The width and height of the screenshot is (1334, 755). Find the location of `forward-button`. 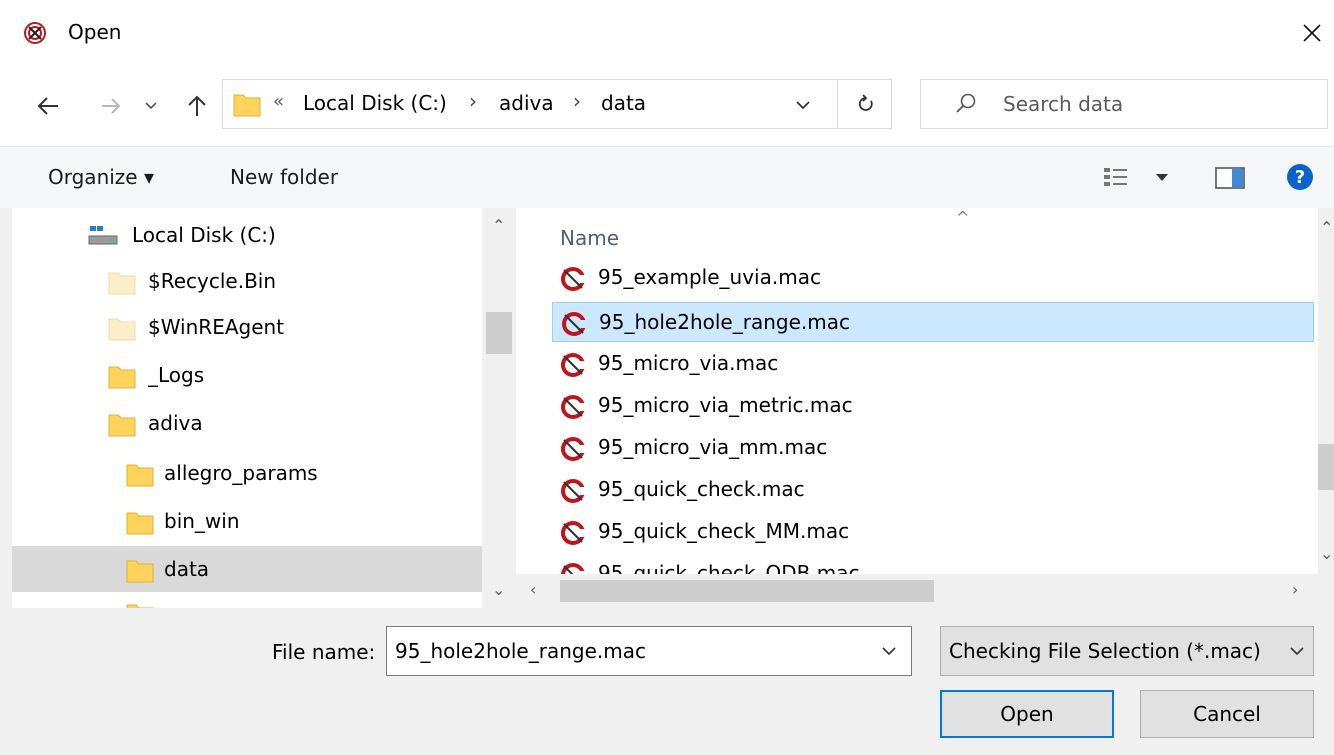

forward-button is located at coordinates (111, 106).